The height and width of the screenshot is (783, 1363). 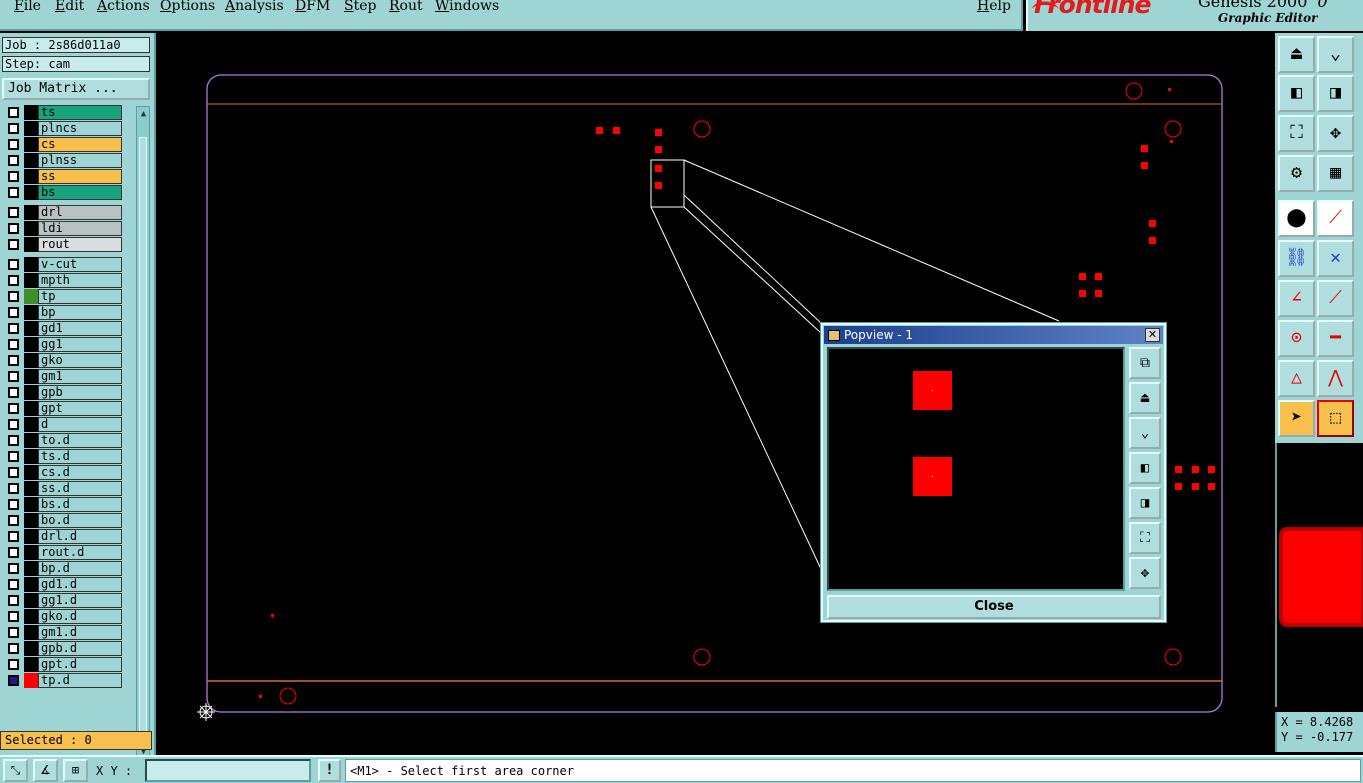 What do you see at coordinates (68, 584) in the screenshot?
I see `layer-row: gd1.d` at bounding box center [68, 584].